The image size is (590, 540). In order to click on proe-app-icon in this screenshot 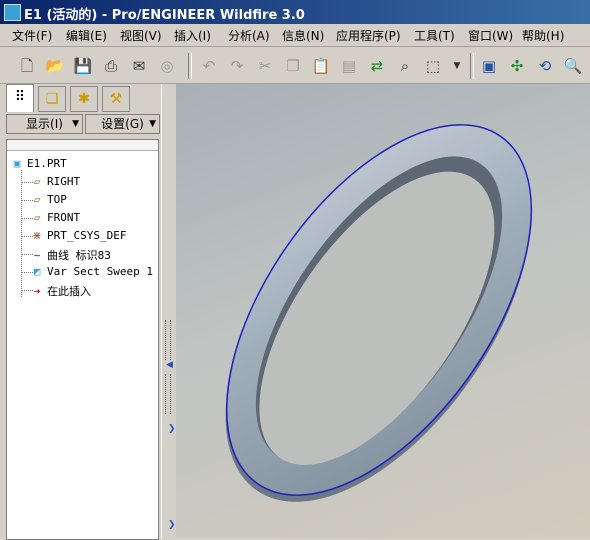, I will do `click(12, 12)`.